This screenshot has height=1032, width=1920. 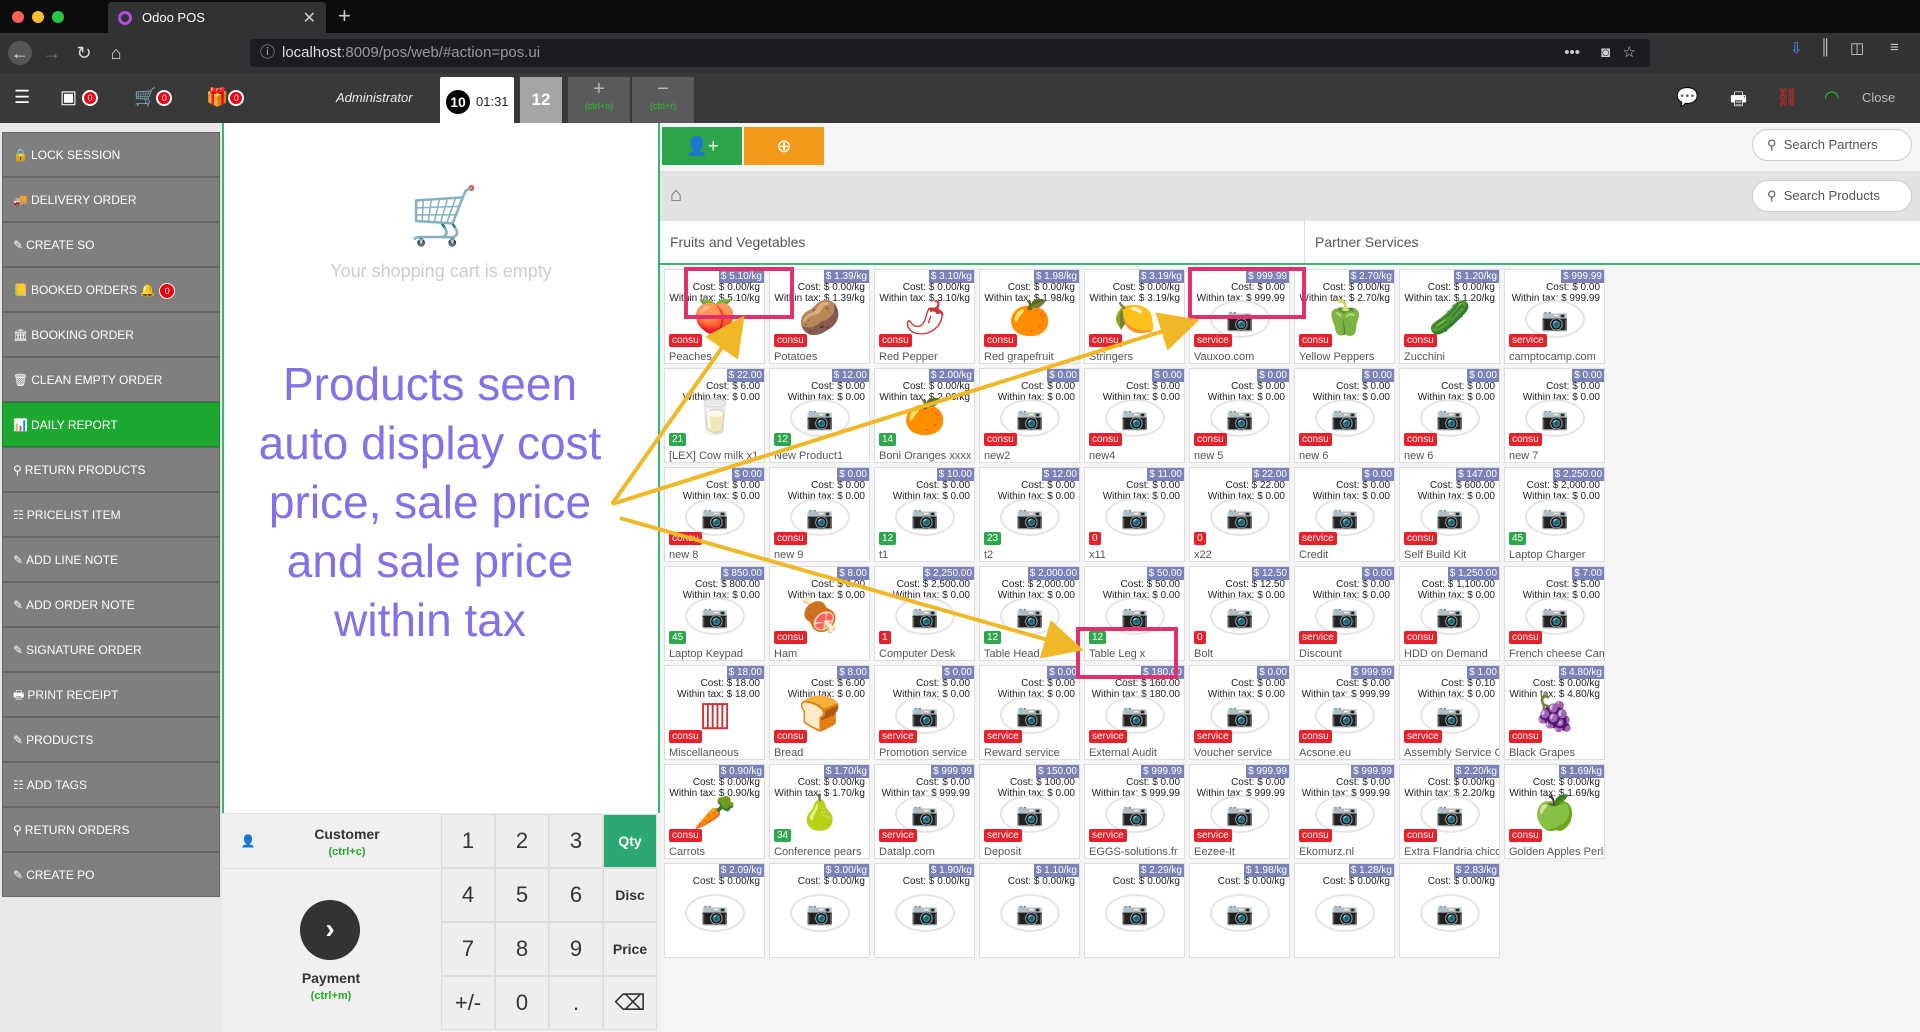 I want to click on close-pos-button: Close, so click(x=1878, y=97).